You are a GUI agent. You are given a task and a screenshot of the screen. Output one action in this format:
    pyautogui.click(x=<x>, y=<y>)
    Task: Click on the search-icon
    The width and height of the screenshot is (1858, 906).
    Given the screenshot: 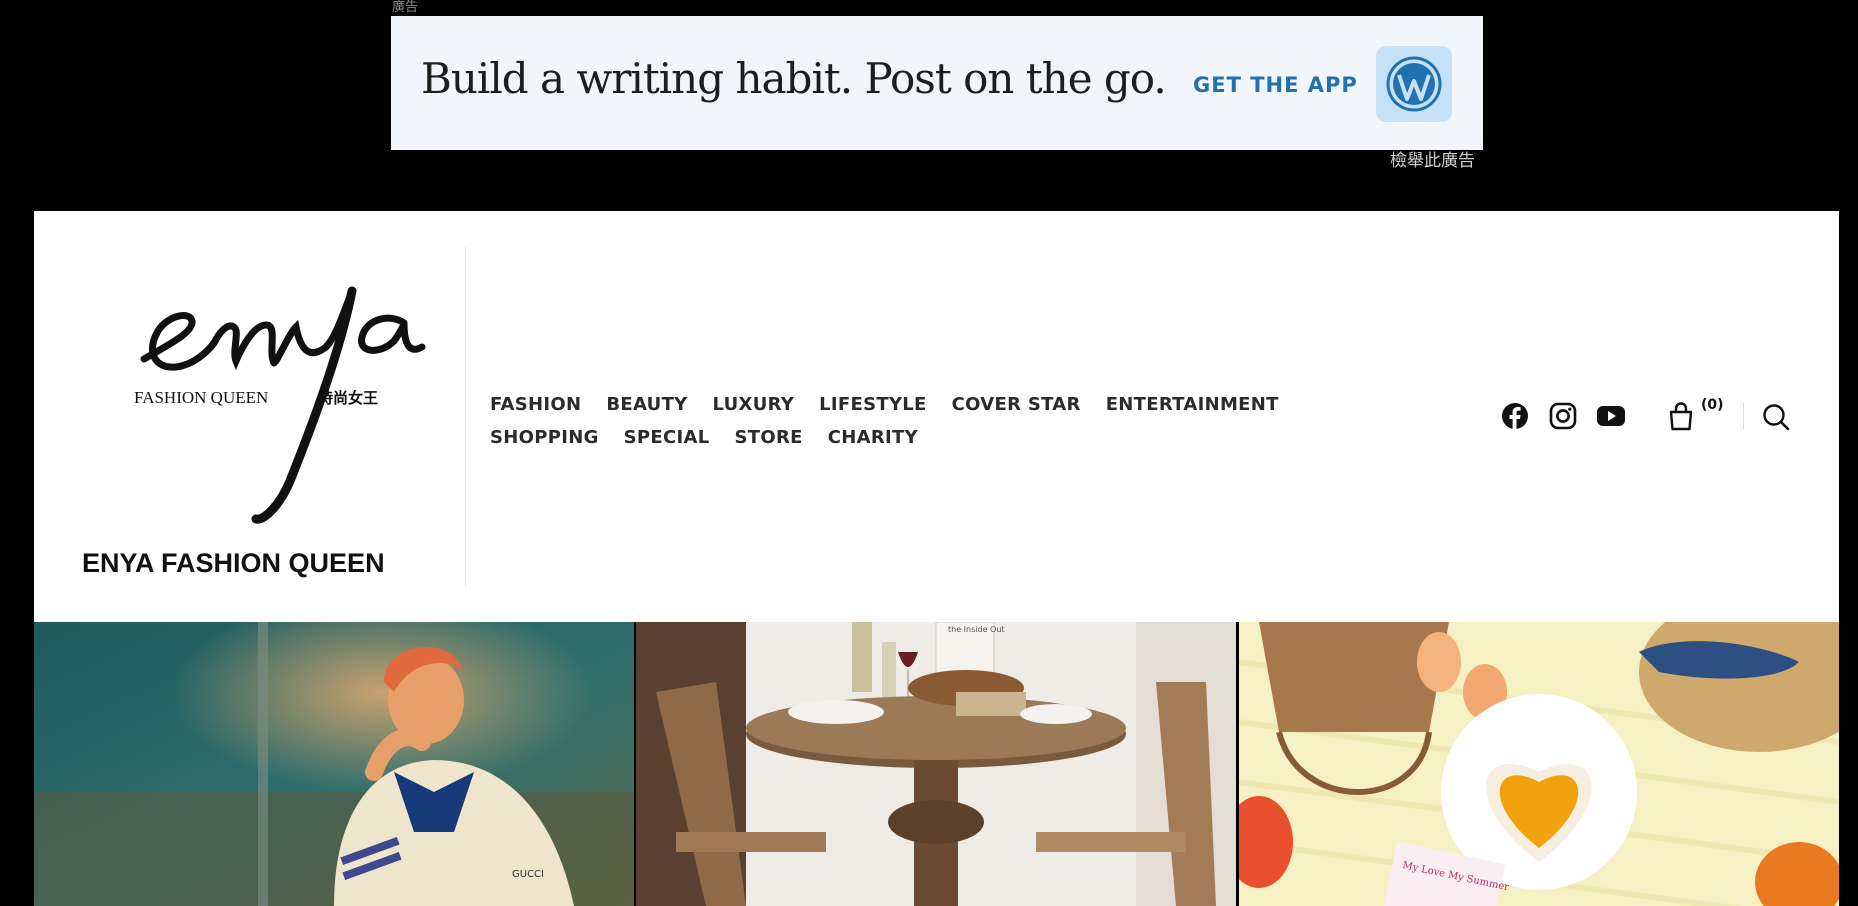 What is the action you would take?
    pyautogui.click(x=1776, y=417)
    